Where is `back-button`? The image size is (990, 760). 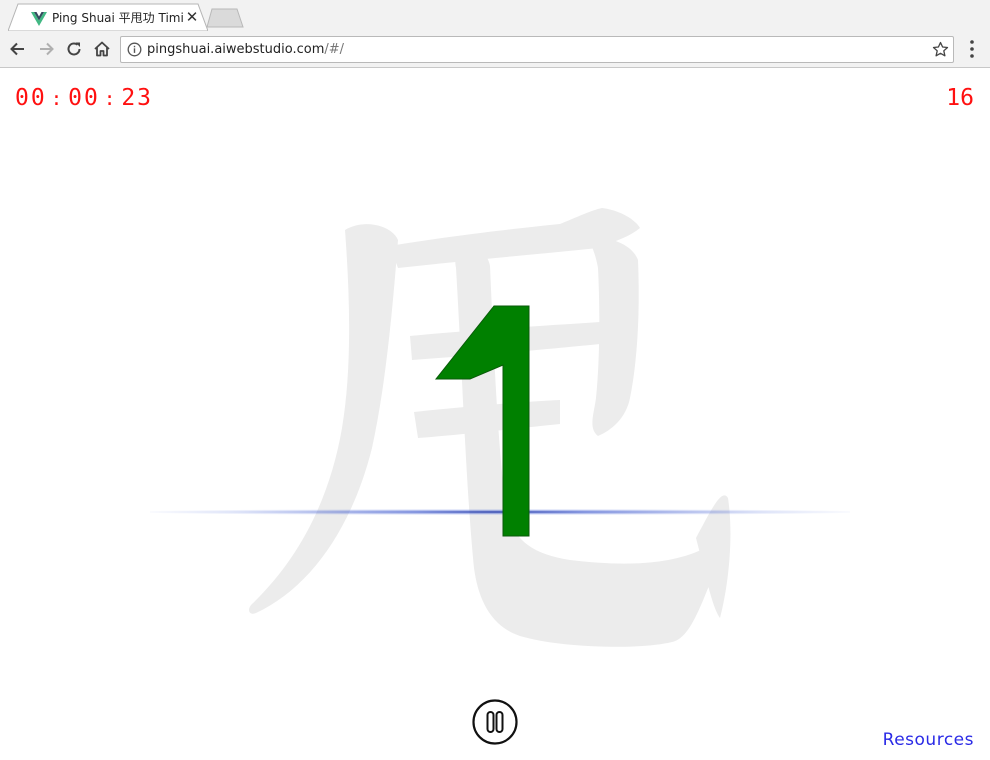
back-button is located at coordinates (18, 49).